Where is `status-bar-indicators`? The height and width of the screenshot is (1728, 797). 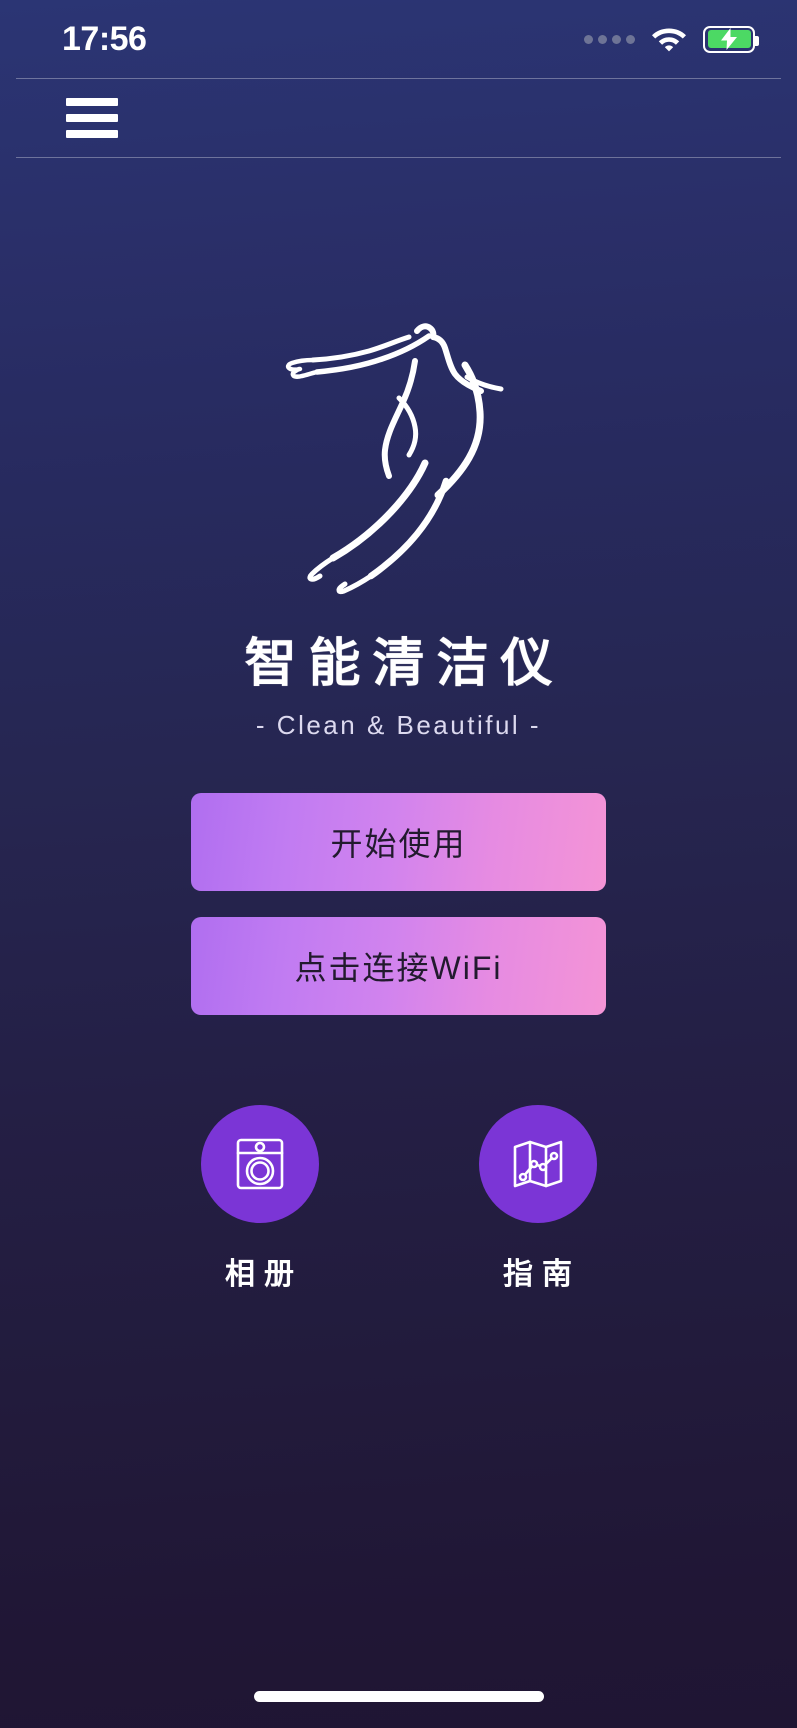 status-bar-indicators is located at coordinates (671, 39).